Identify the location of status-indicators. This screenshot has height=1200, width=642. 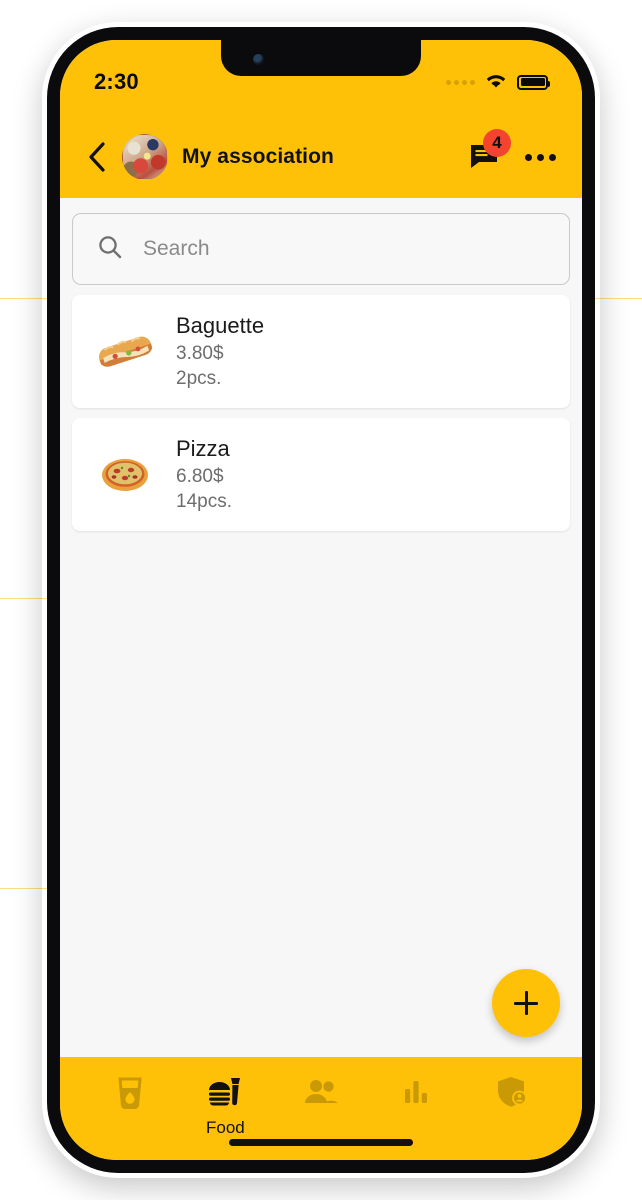
(498, 78).